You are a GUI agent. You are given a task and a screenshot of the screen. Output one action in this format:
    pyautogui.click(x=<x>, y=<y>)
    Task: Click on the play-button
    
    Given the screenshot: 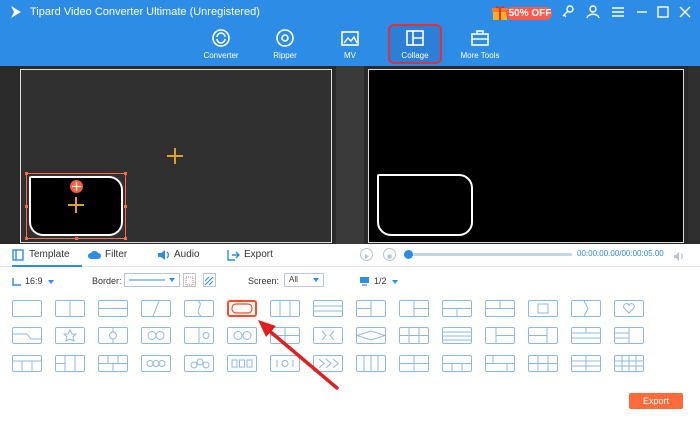 What is the action you would take?
    pyautogui.click(x=366, y=254)
    